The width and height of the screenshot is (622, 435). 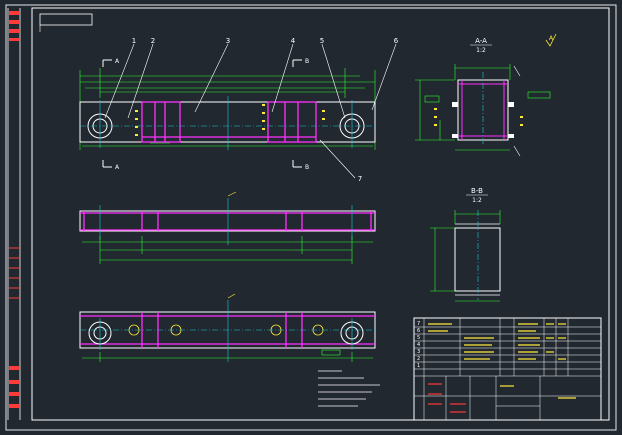 I want to click on part-leaders, so click(x=250, y=111).